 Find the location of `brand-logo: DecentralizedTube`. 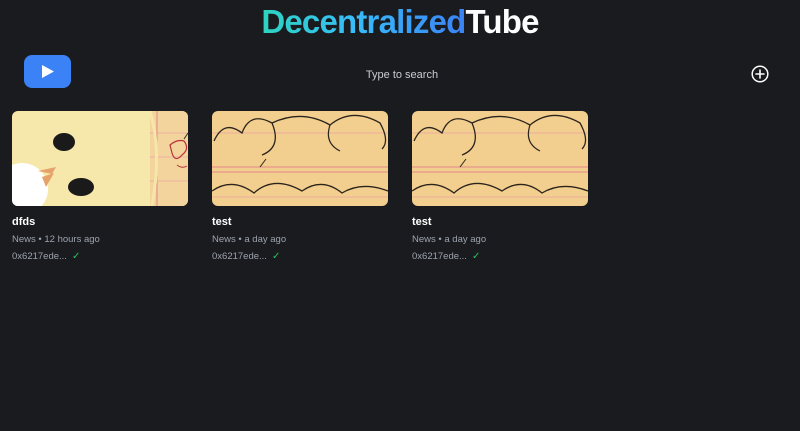

brand-logo: DecentralizedTube is located at coordinates (400, 22).